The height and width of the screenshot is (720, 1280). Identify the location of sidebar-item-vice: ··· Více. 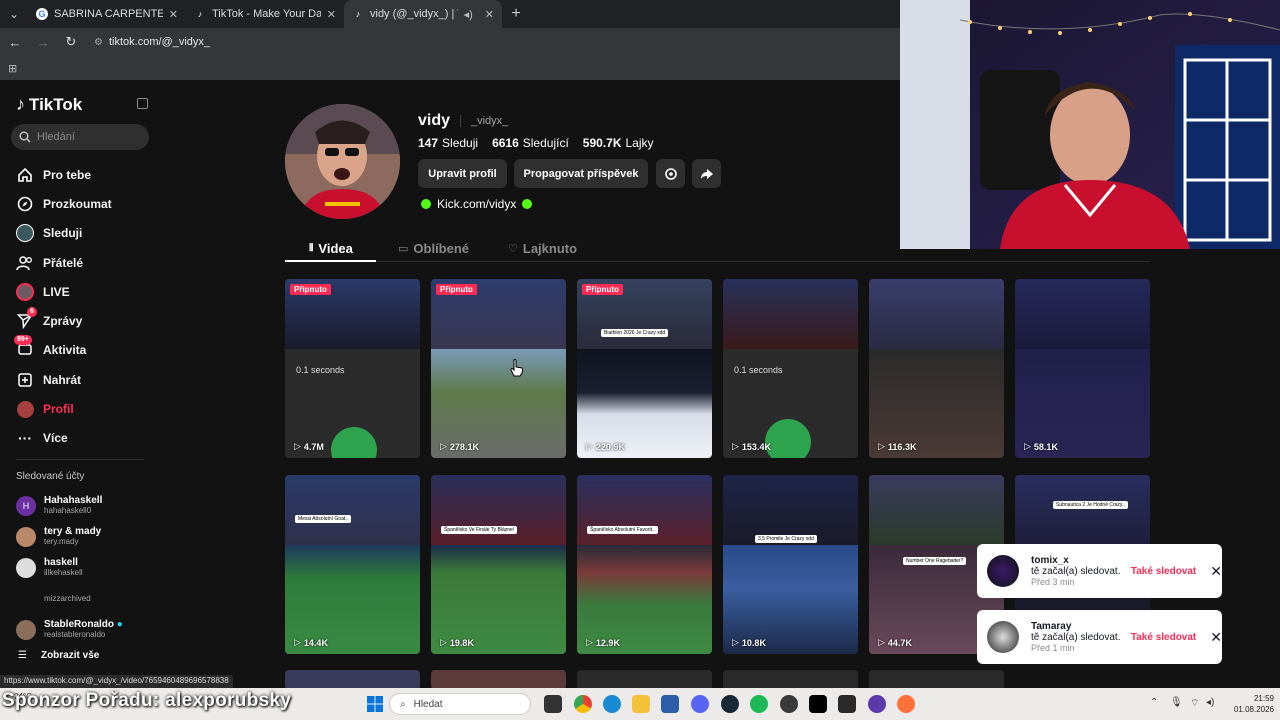
(80, 438).